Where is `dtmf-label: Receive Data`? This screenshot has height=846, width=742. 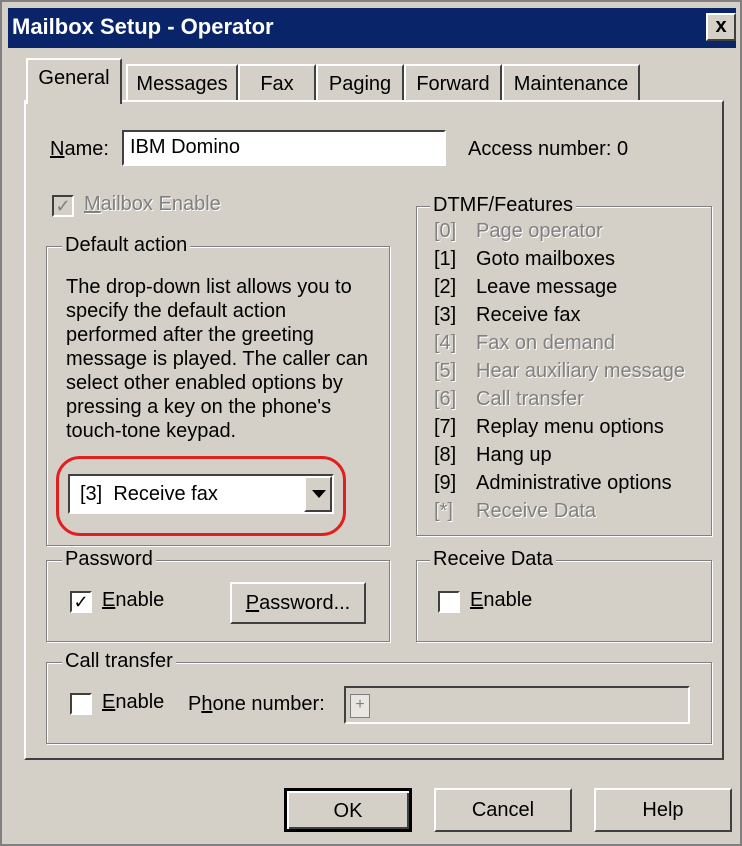 dtmf-label: Receive Data is located at coordinates (536, 511).